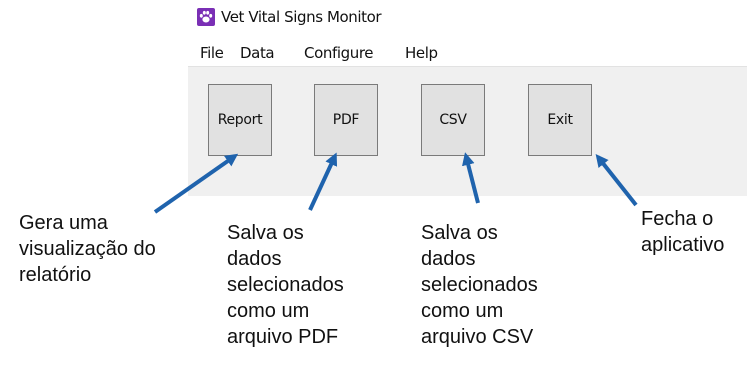 This screenshot has height=366, width=747. Describe the element at coordinates (395, 183) in the screenshot. I see `annotation-arrows` at that location.